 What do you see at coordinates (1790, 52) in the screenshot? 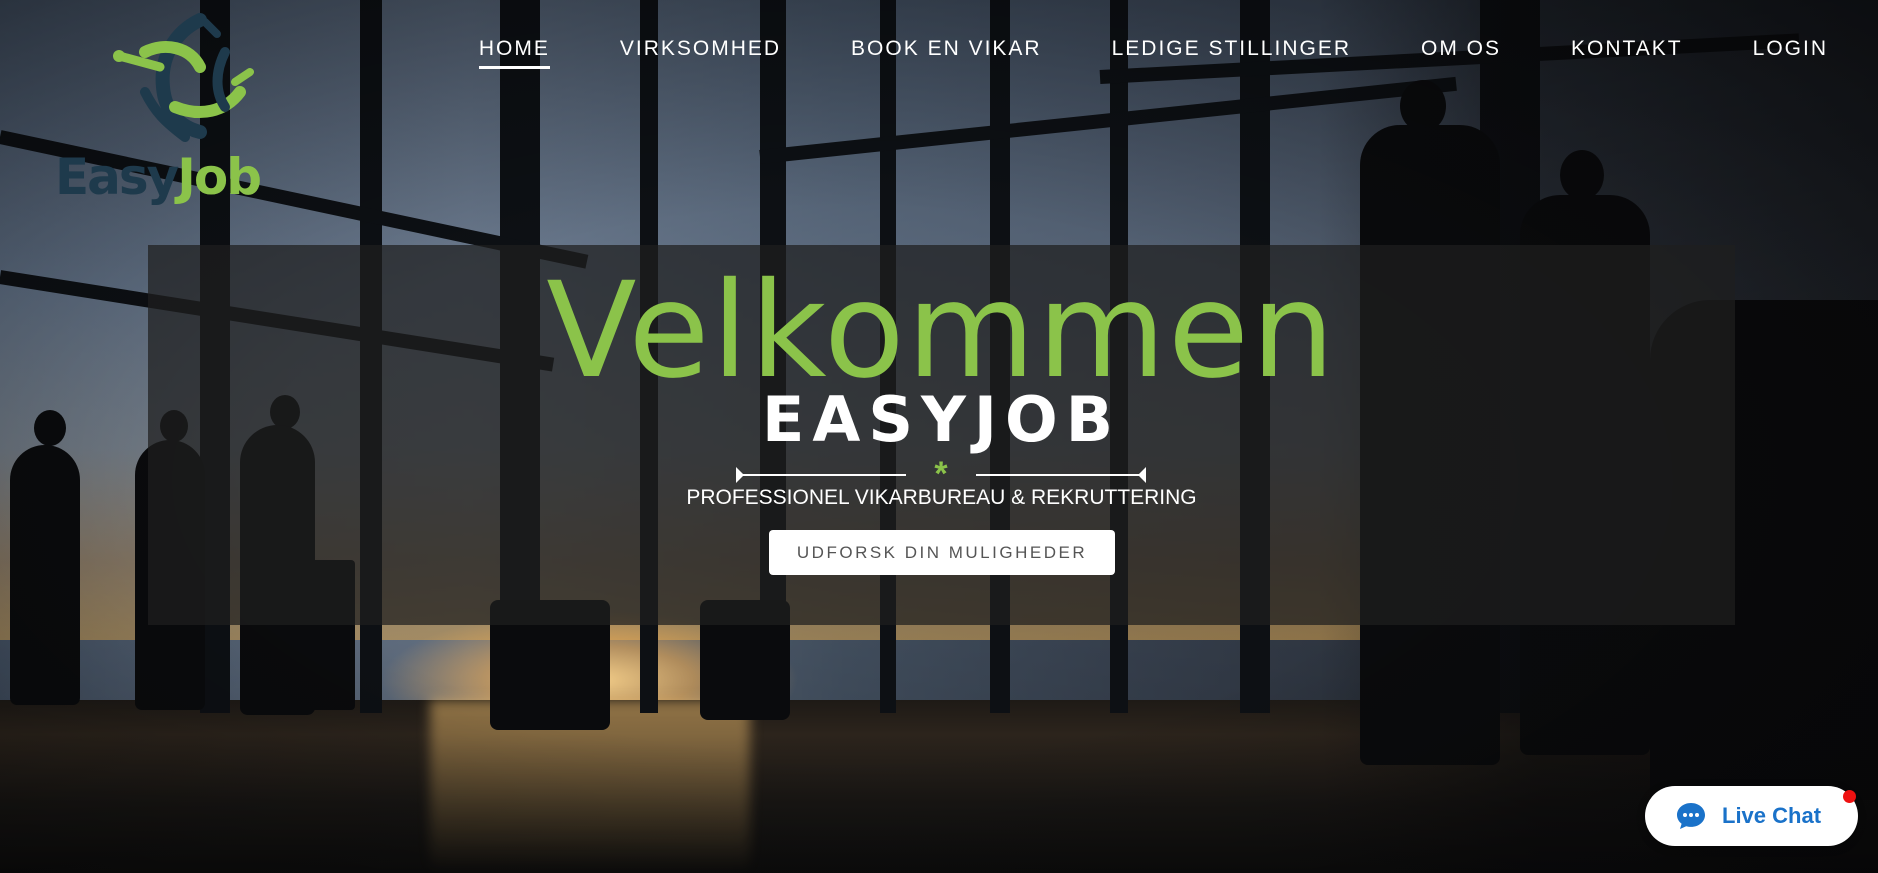
I see `nav-login: LOGIN` at bounding box center [1790, 52].